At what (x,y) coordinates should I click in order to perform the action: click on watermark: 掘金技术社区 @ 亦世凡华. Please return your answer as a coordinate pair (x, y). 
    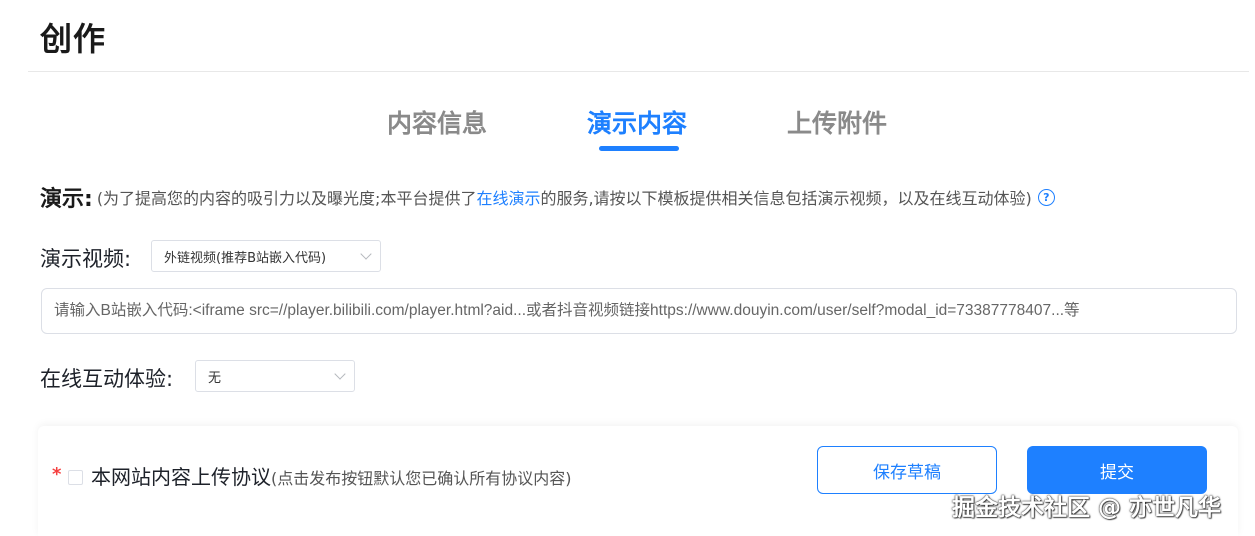
    Looking at the image, I should click on (1087, 508).